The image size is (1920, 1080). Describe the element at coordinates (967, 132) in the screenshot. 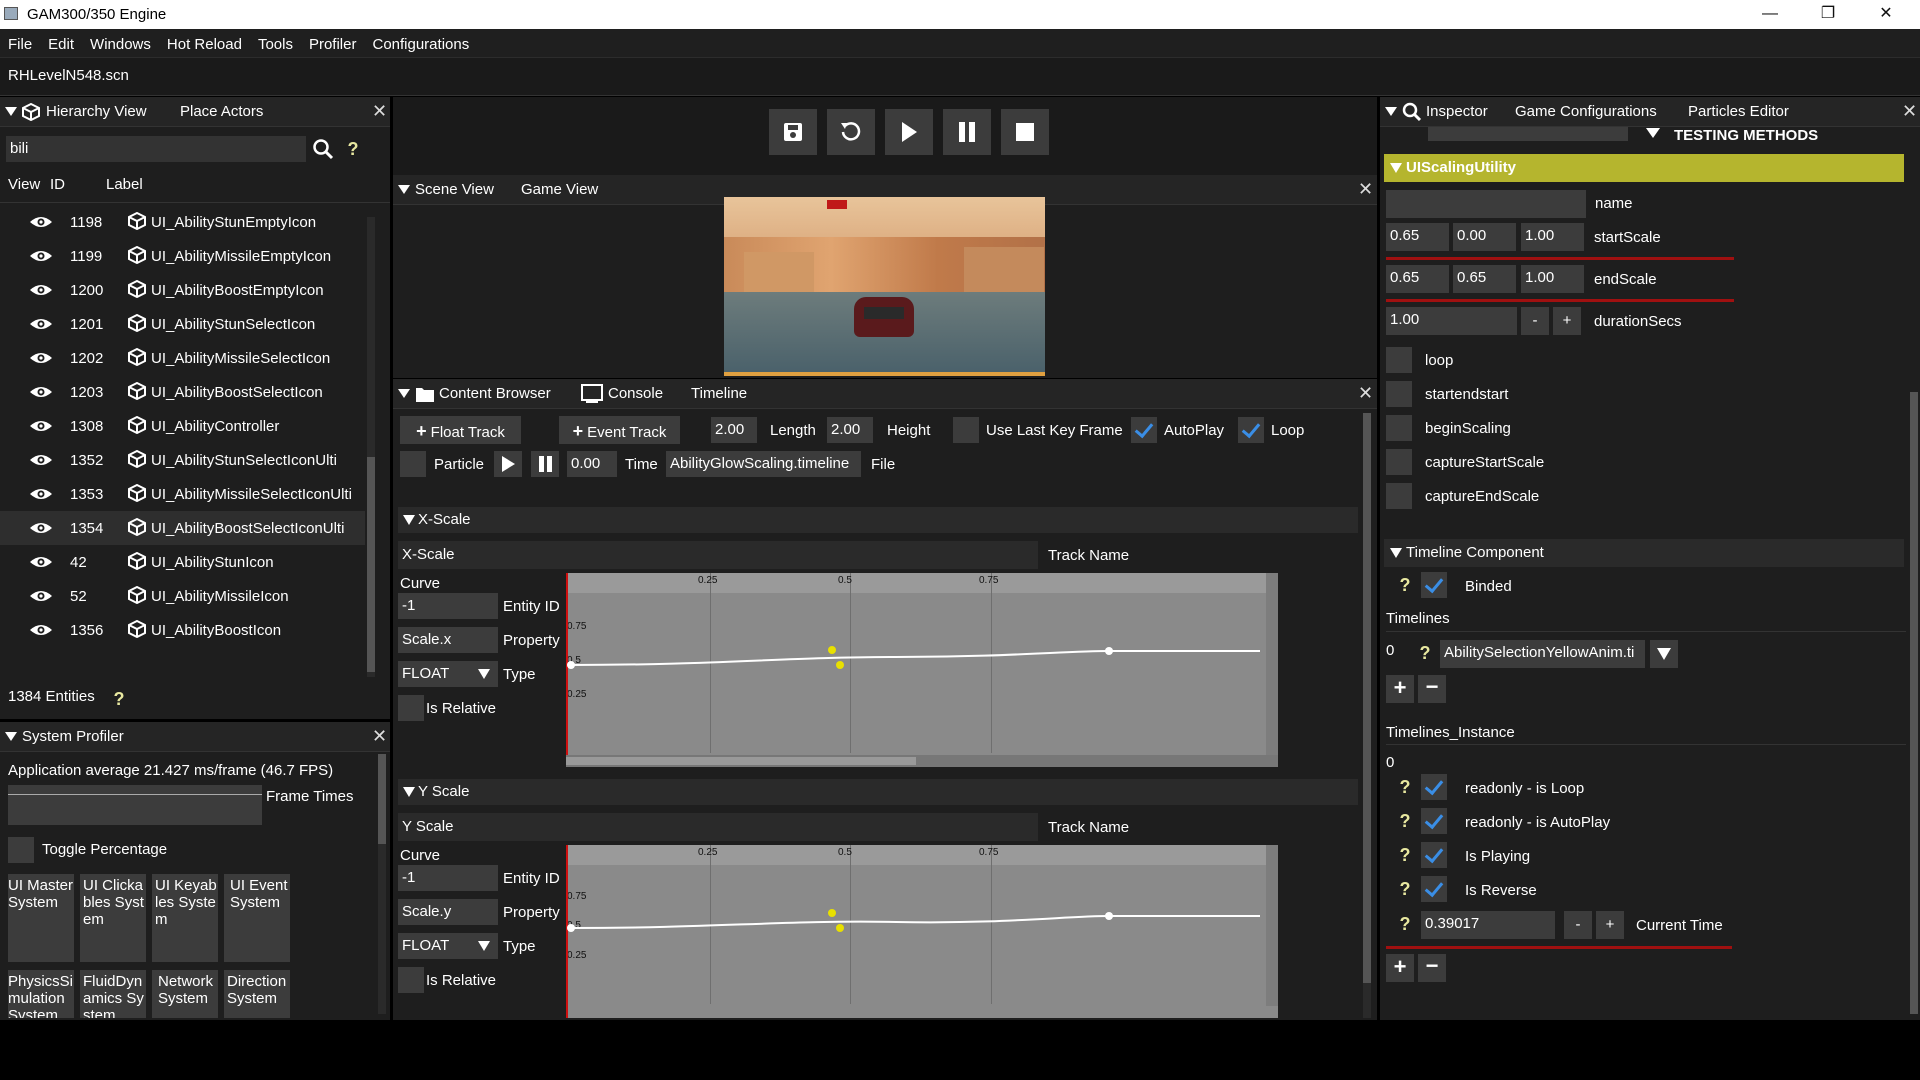

I see `pause-button` at that location.